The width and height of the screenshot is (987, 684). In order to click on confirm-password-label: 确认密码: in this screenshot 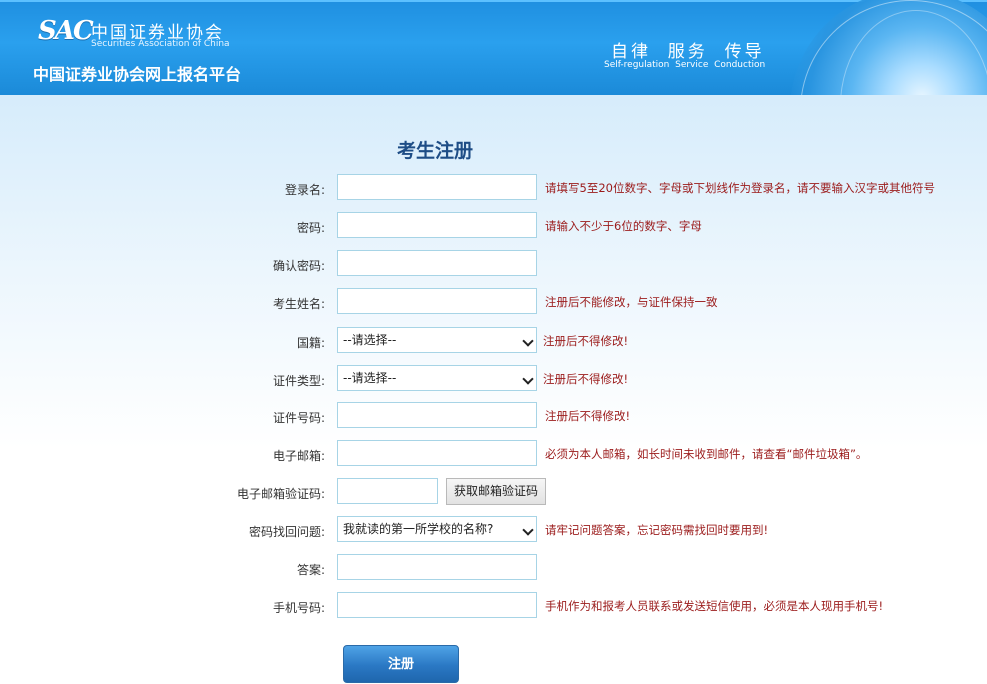, I will do `click(298, 266)`.